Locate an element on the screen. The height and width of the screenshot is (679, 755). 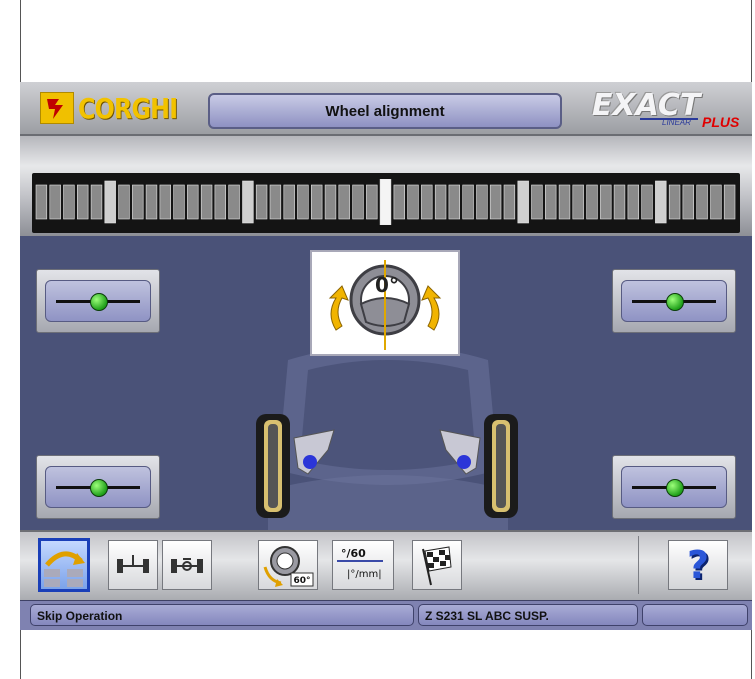
status-extra is located at coordinates (695, 615).